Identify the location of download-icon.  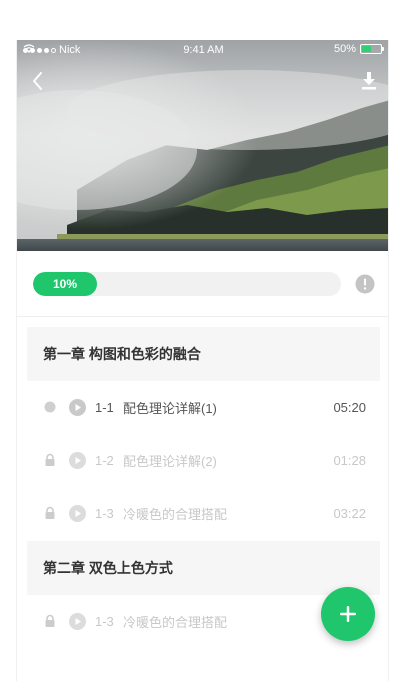
(369, 81).